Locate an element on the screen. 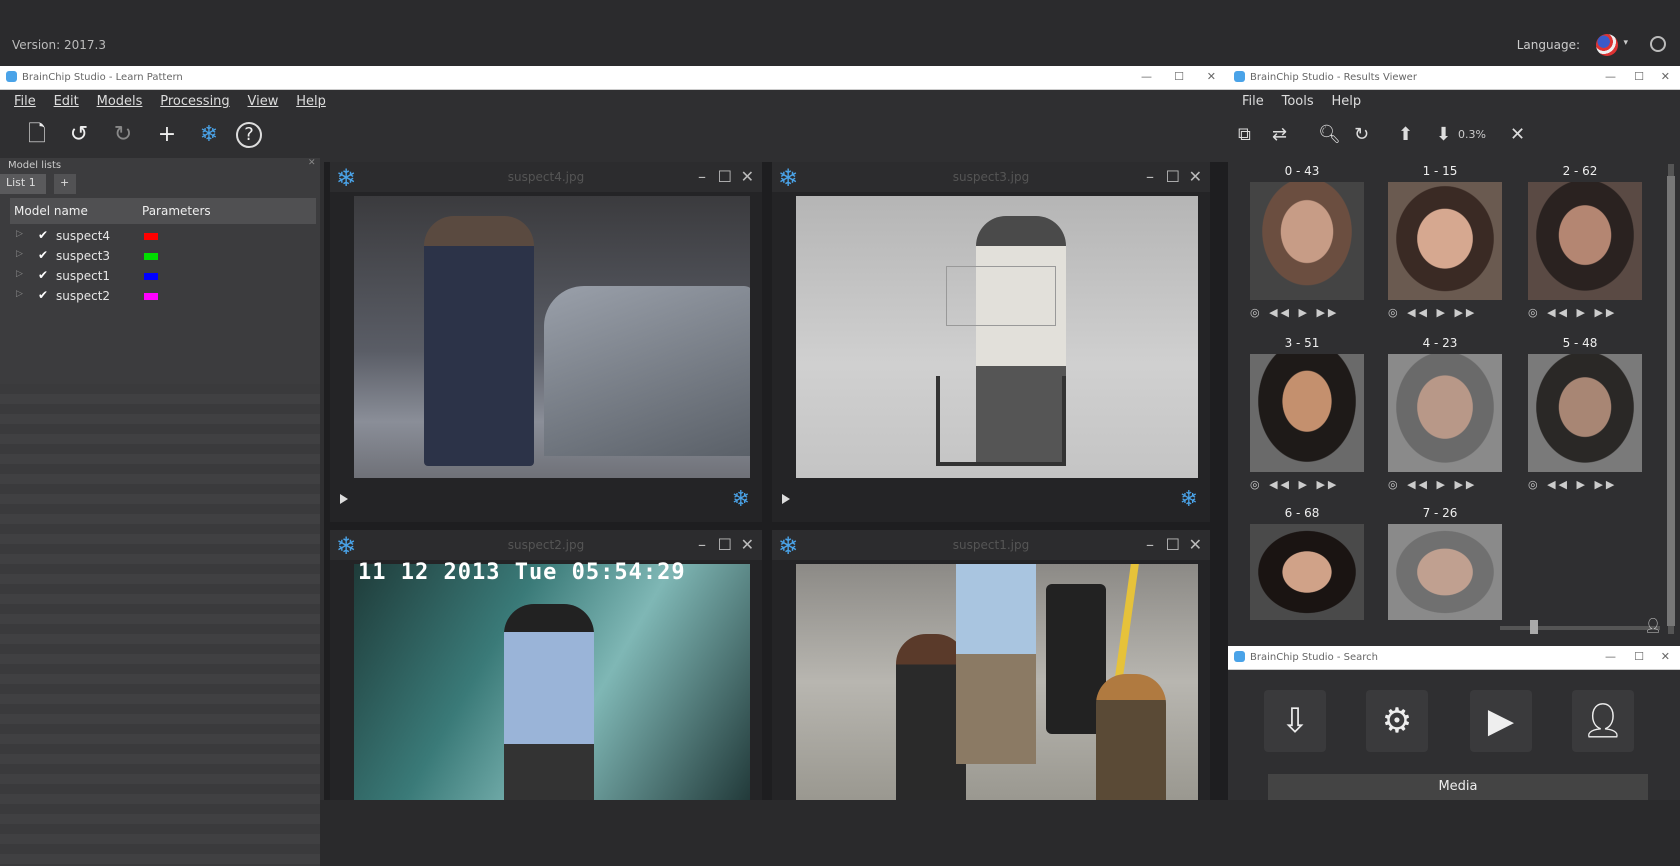 The height and width of the screenshot is (866, 1680). undo-icon: ↺ is located at coordinates (79, 135).